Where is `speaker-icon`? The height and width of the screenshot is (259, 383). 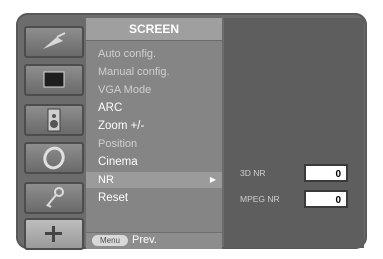 speaker-icon is located at coordinates (54, 120).